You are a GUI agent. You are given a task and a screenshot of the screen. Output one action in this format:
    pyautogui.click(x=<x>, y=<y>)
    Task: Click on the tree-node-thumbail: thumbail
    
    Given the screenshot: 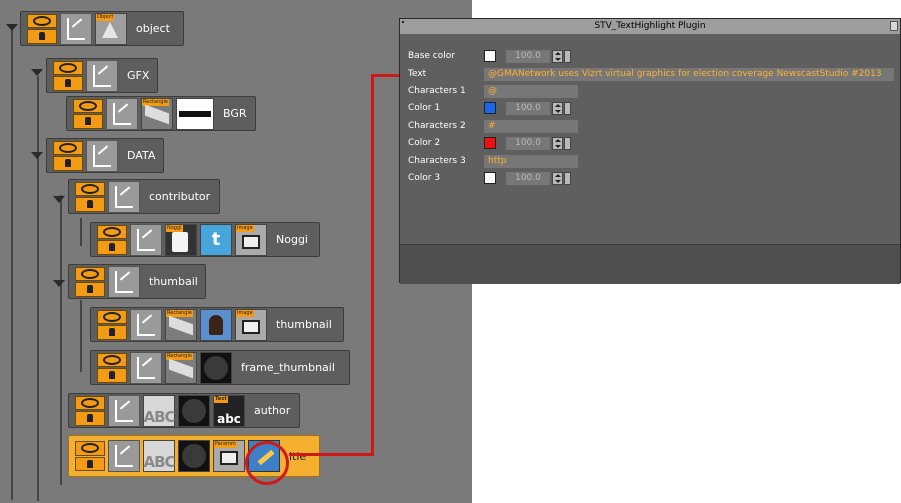 What is the action you would take?
    pyautogui.click(x=137, y=281)
    